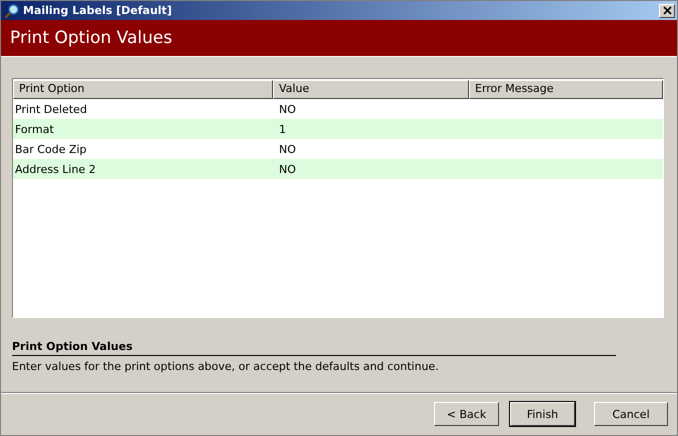  Describe the element at coordinates (91, 38) in the screenshot. I see `page-title: Print Option Values` at that location.